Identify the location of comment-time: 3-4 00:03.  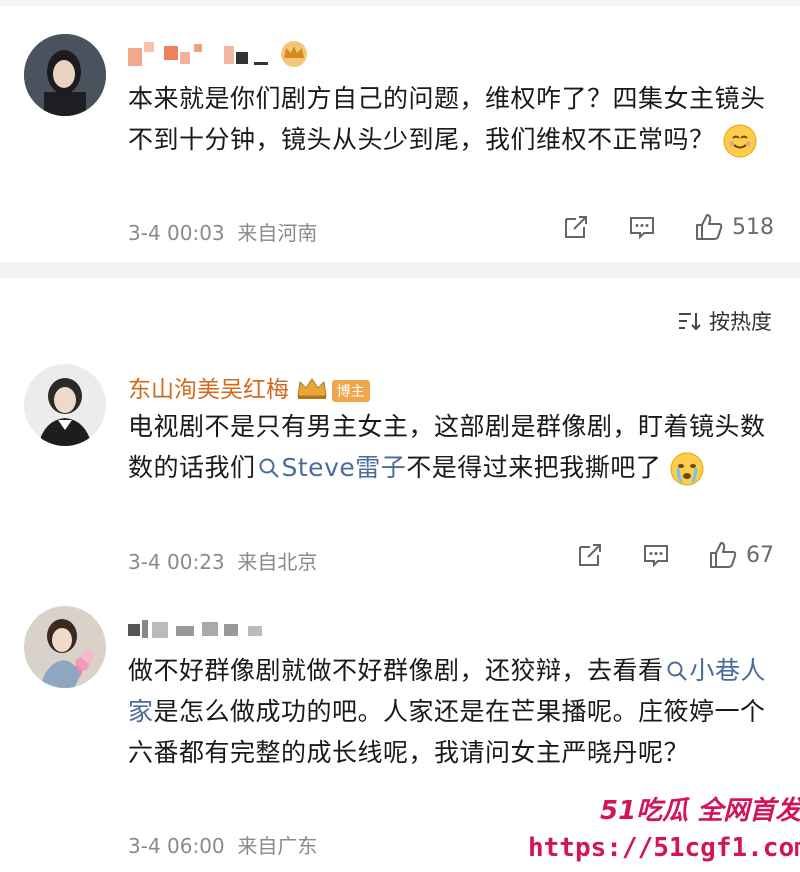
(176, 233).